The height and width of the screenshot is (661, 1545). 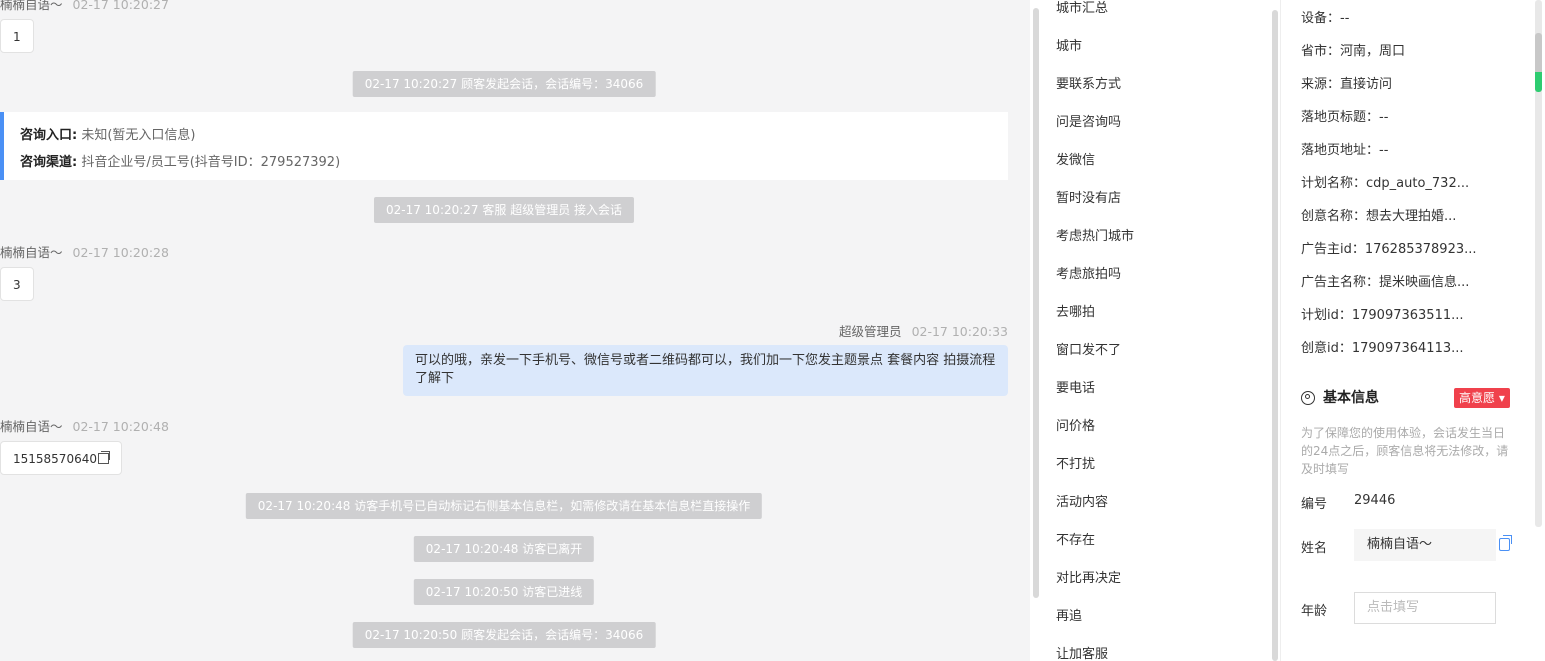 I want to click on message-time: 02-17 10:20:28, so click(x=120, y=252).